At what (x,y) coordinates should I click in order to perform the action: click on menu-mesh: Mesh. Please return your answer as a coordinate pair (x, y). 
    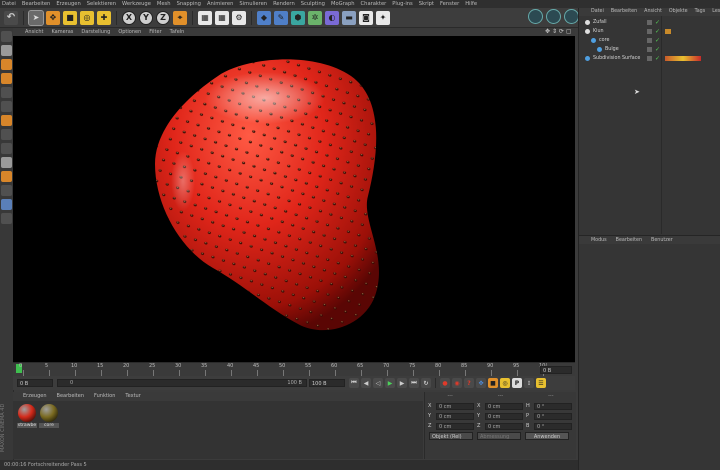
    Looking at the image, I should click on (164, 4).